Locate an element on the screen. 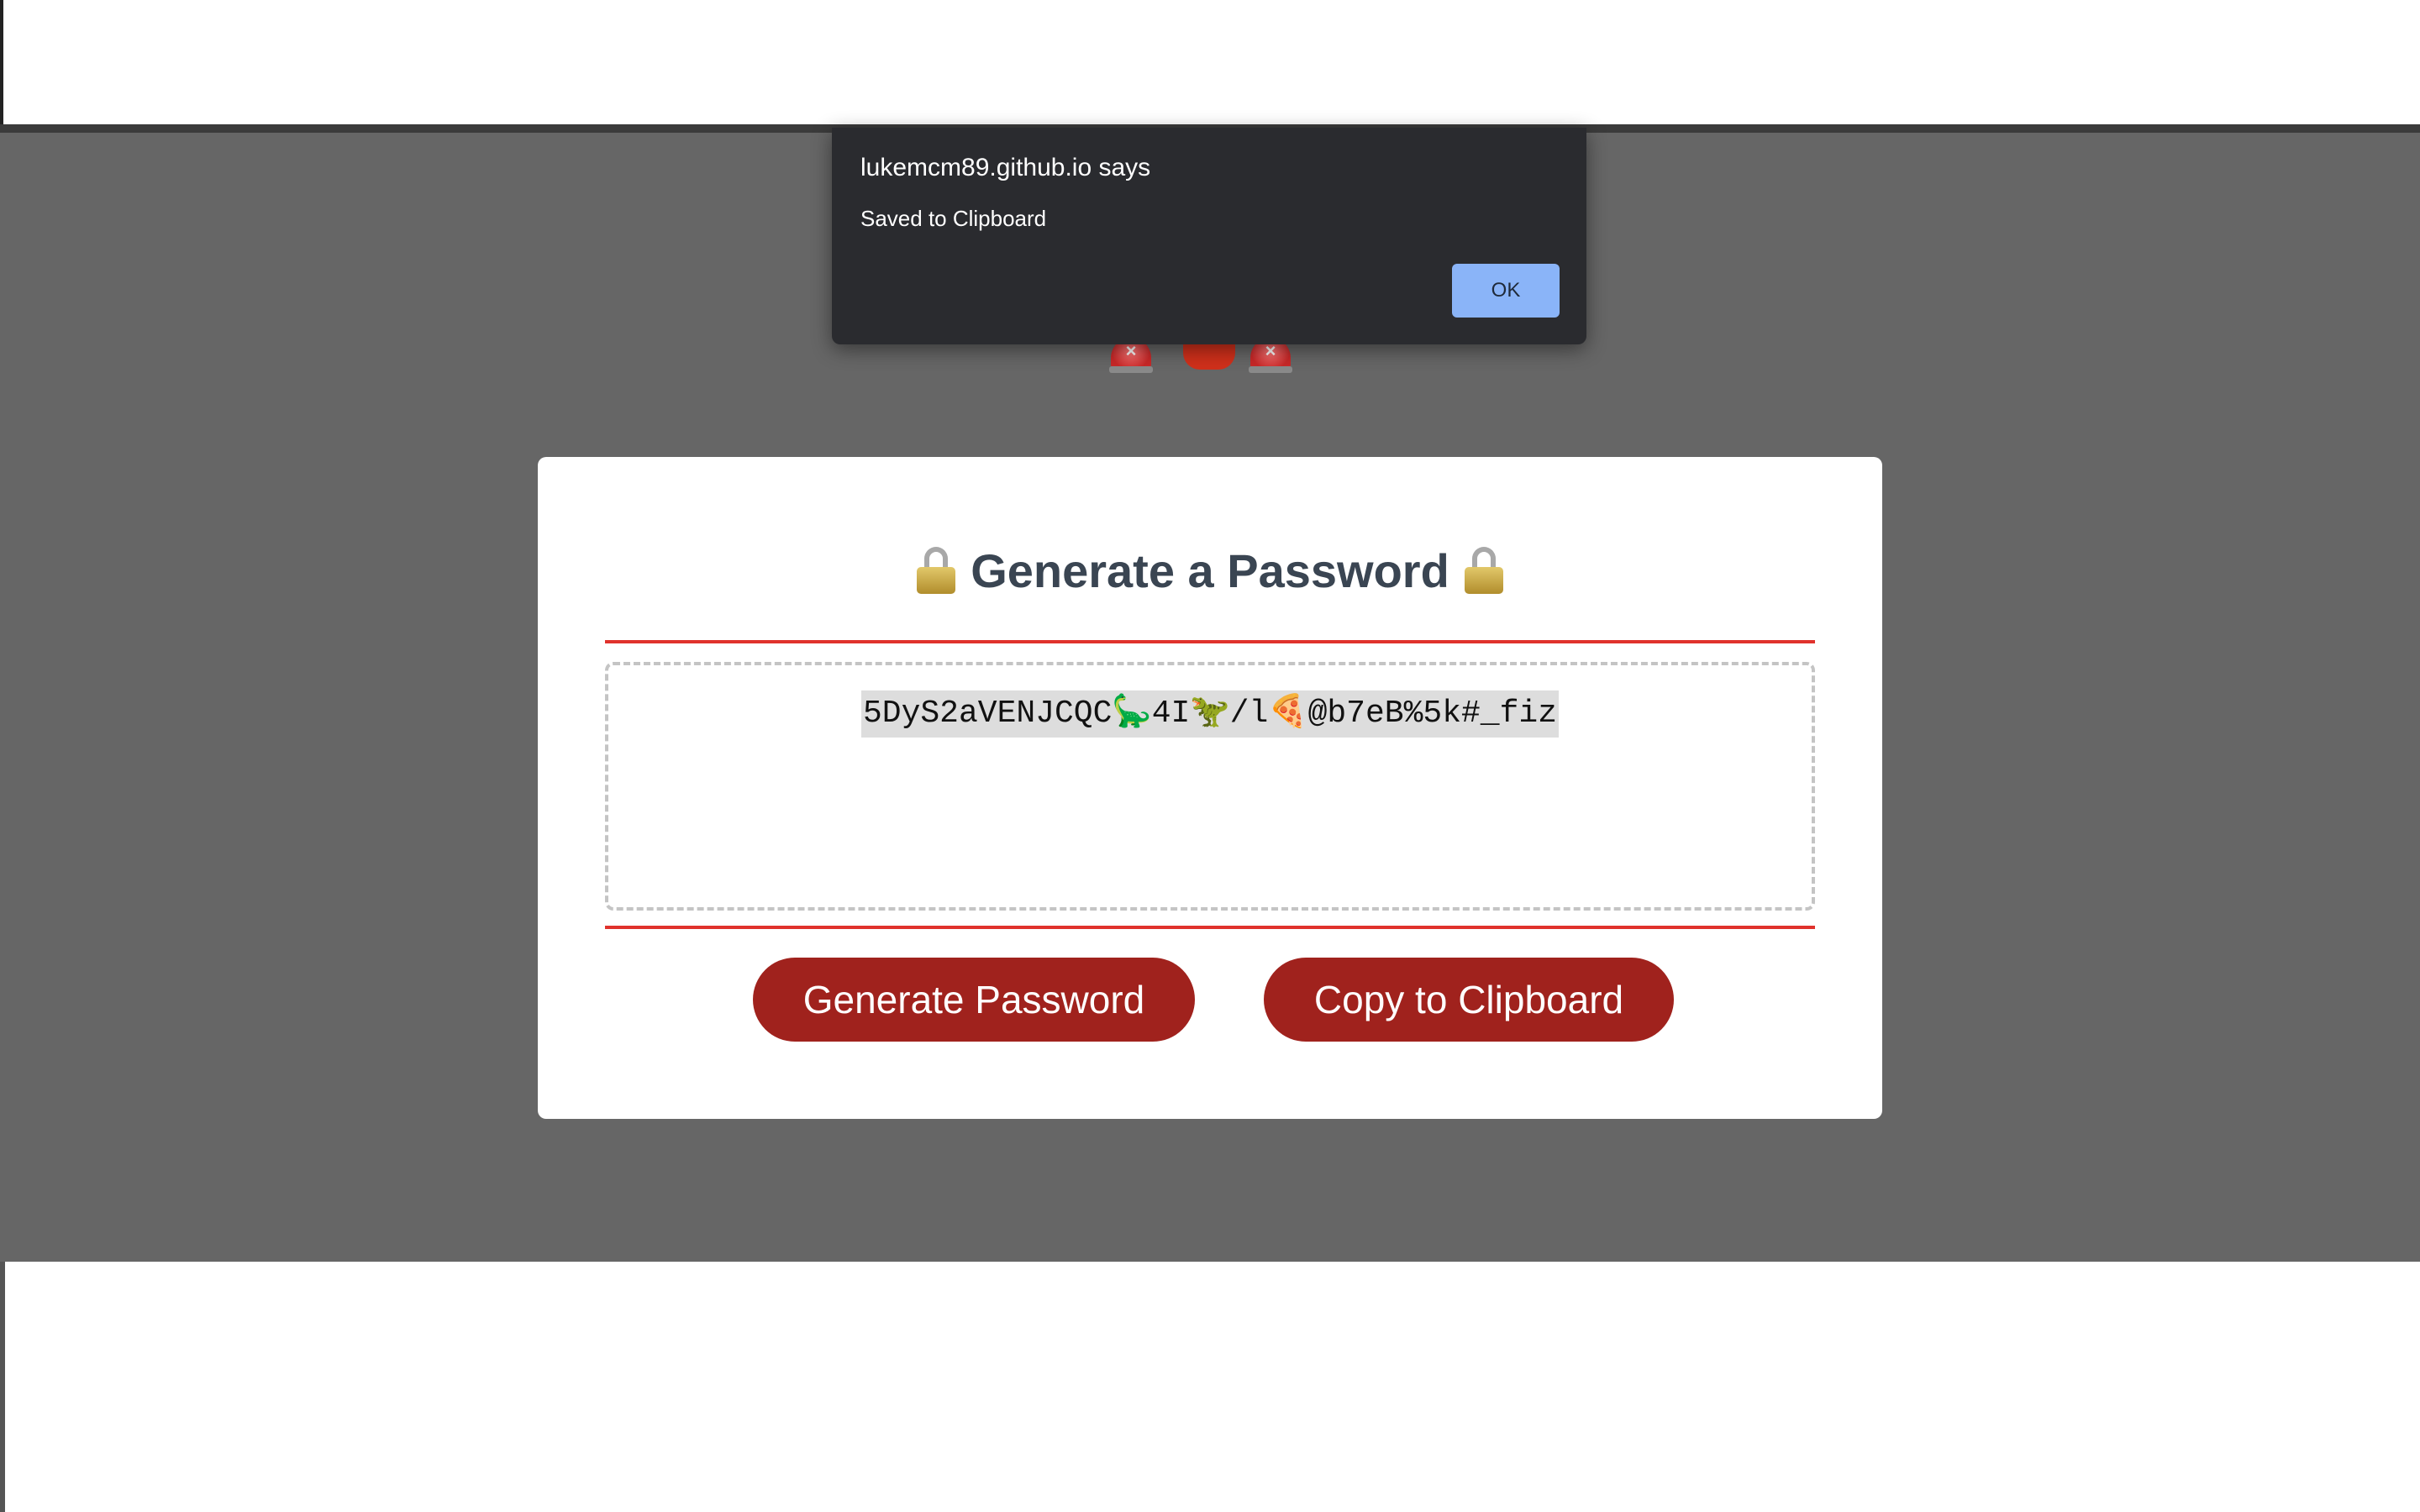  page-title: Generate a Password is located at coordinates (1210, 571).